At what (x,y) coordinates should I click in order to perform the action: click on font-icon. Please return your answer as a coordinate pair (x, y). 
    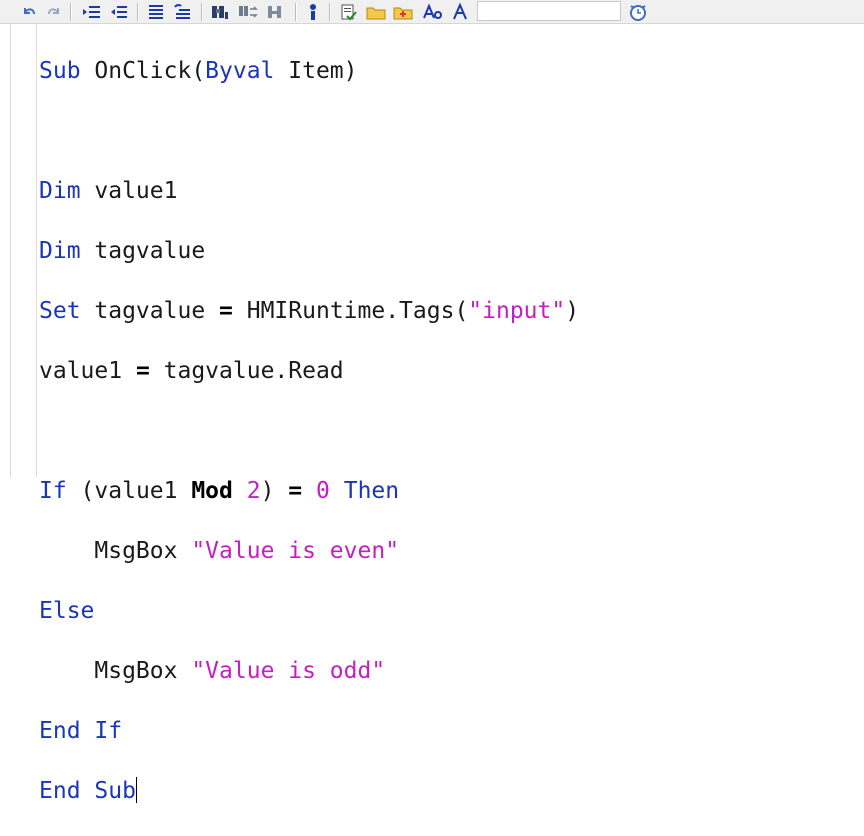
    Looking at the image, I should click on (431, 12).